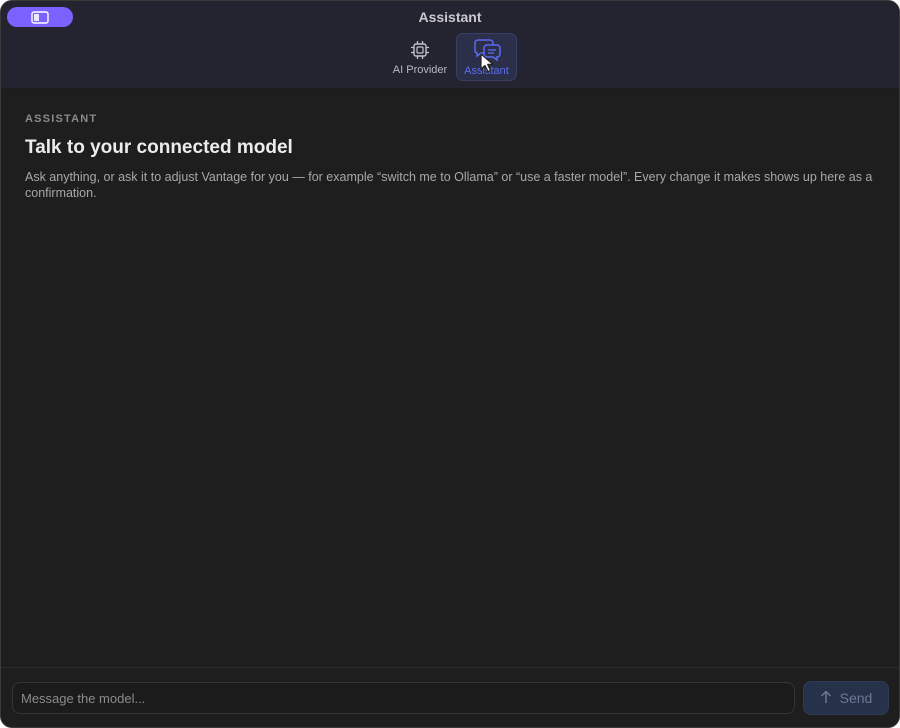 This screenshot has height=728, width=900. Describe the element at coordinates (450, 17) in the screenshot. I see `window-title: Assistant` at that location.